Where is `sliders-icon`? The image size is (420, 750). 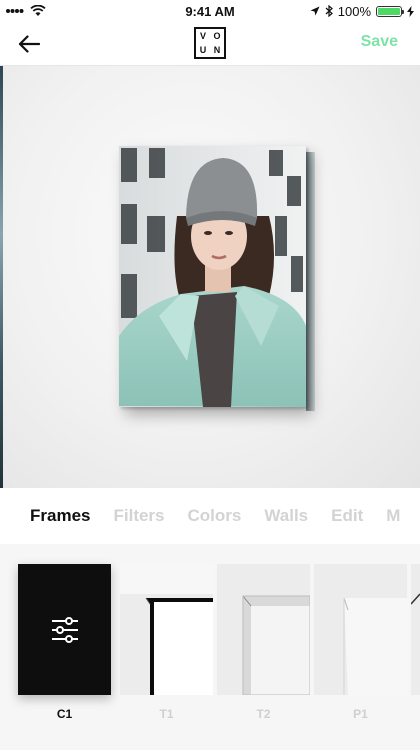
sliders-icon is located at coordinates (64, 629).